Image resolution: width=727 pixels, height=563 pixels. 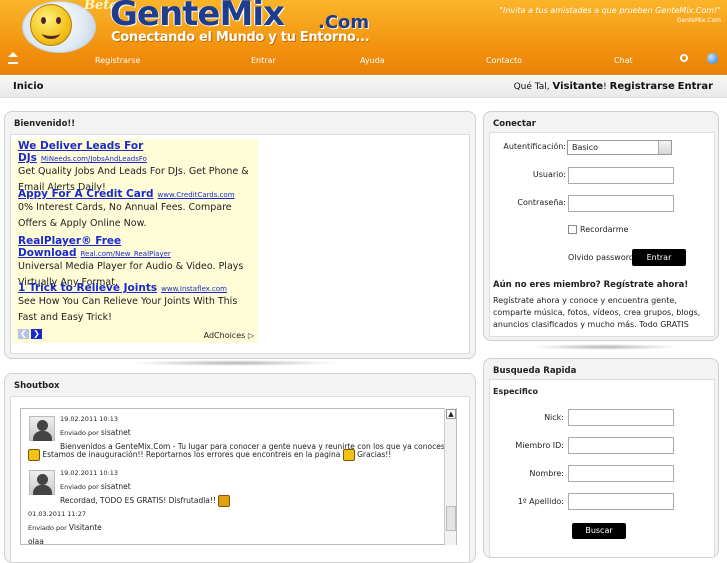 What do you see at coordinates (546, 473) in the screenshot?
I see `nombre-label: Nombre:` at bounding box center [546, 473].